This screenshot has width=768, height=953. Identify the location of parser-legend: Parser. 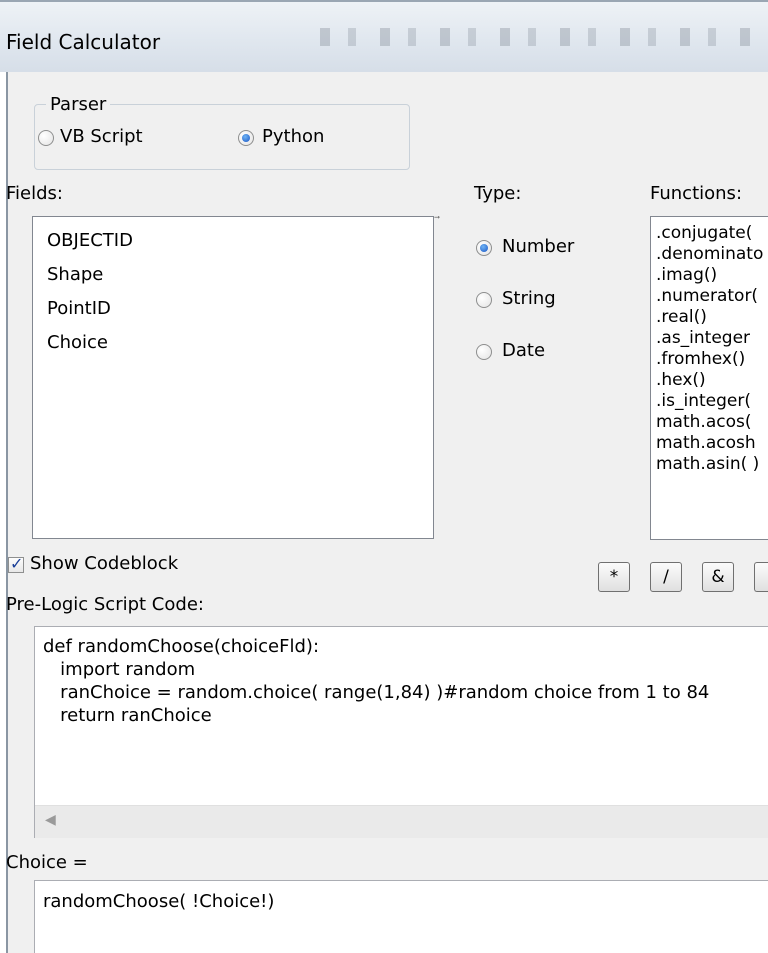
(78, 104).